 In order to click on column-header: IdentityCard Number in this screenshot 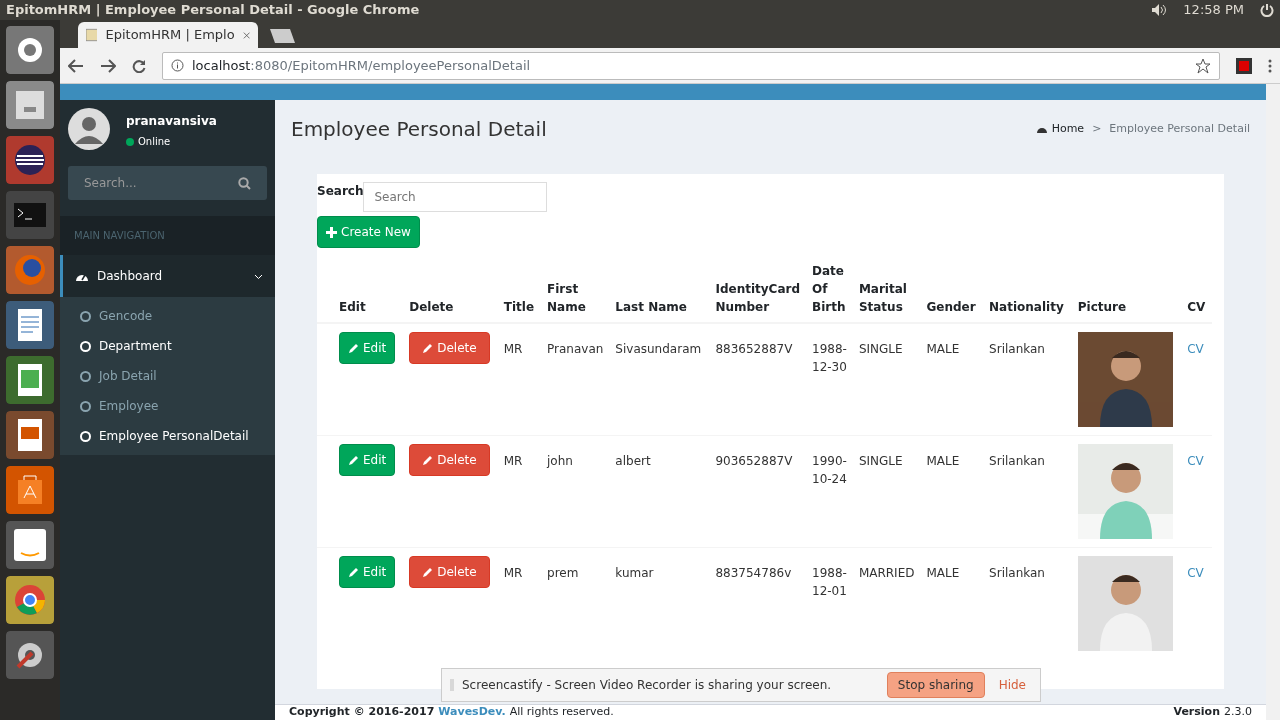, I will do `click(757, 298)`.